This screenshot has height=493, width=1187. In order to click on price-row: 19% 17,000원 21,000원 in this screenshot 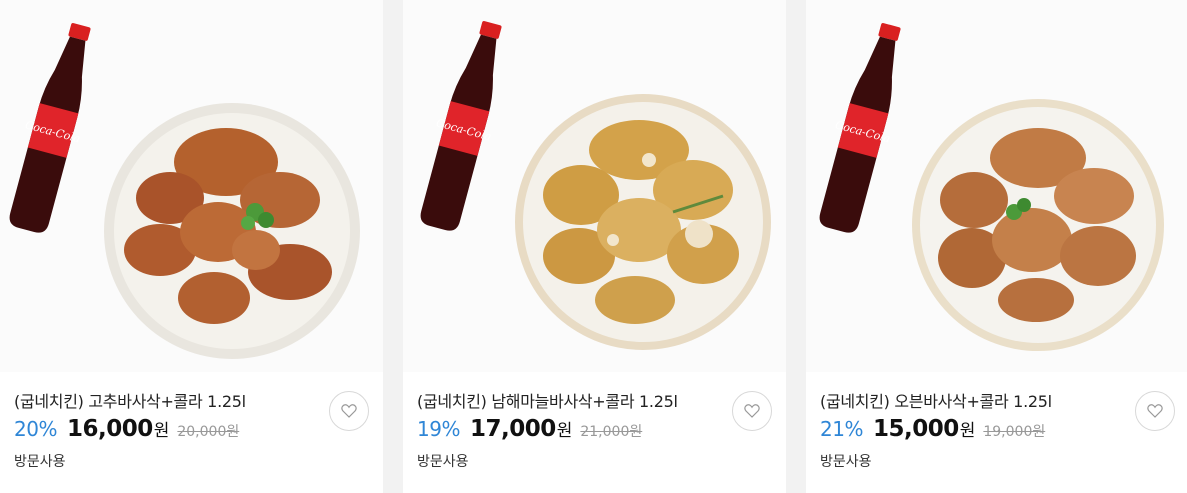, I will do `click(529, 429)`.